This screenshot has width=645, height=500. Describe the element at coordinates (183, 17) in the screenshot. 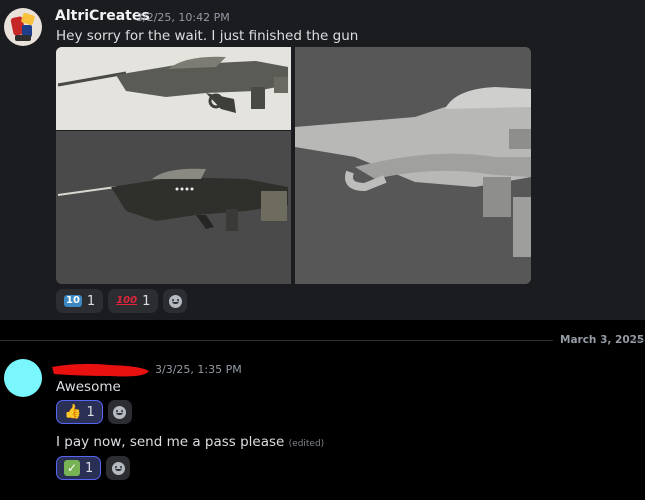

I see `timestamp: 3/2/25, 10:42 PM` at that location.